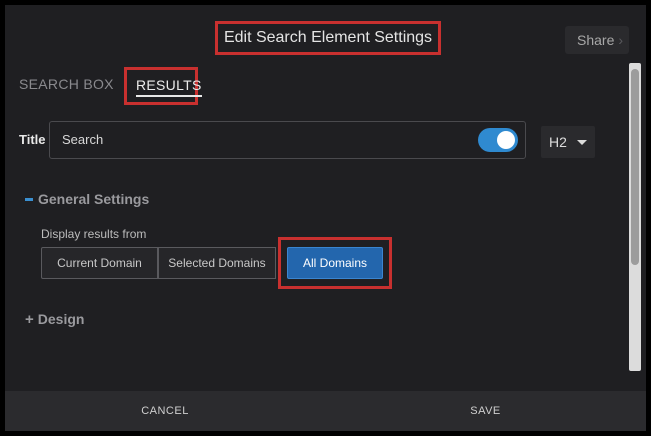 The width and height of the screenshot is (651, 436). I want to click on all-domains-highlight: All Domains, so click(335, 263).